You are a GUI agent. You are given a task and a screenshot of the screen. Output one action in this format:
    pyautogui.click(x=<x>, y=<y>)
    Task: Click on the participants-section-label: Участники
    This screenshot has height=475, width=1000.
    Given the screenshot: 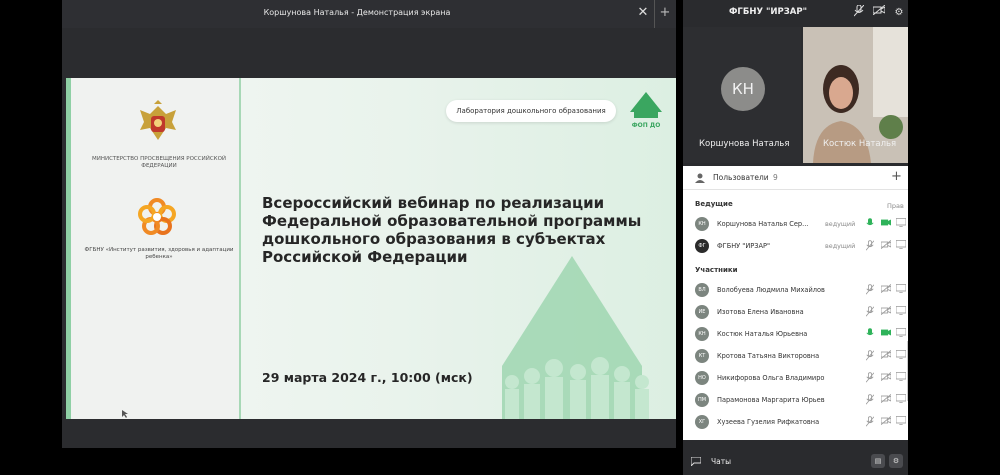 What is the action you would take?
    pyautogui.click(x=716, y=270)
    